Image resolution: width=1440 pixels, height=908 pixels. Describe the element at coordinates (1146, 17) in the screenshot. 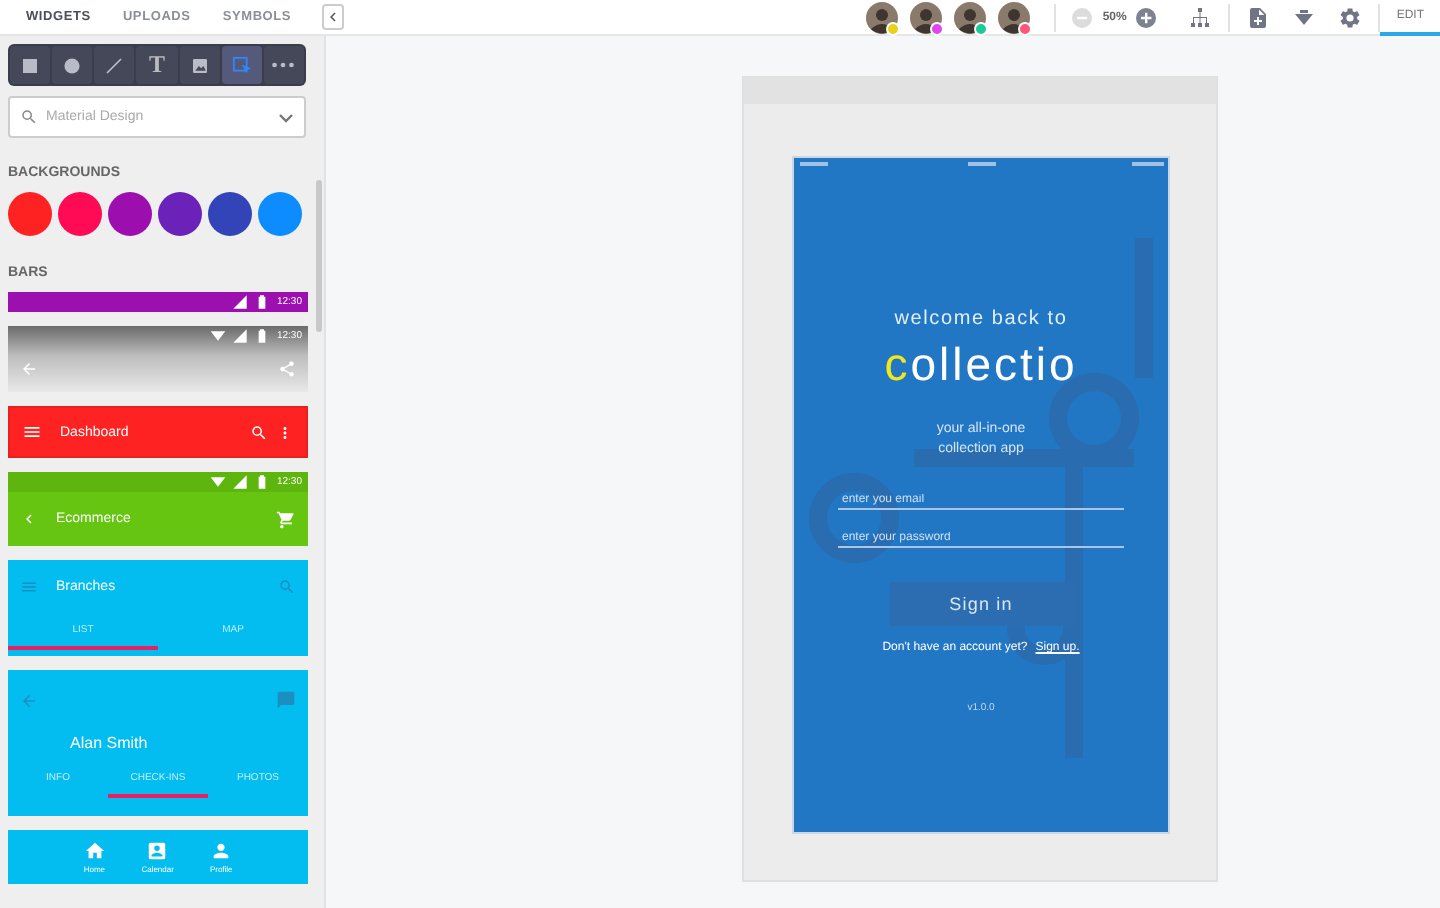

I see `zoom-in-icon` at that location.